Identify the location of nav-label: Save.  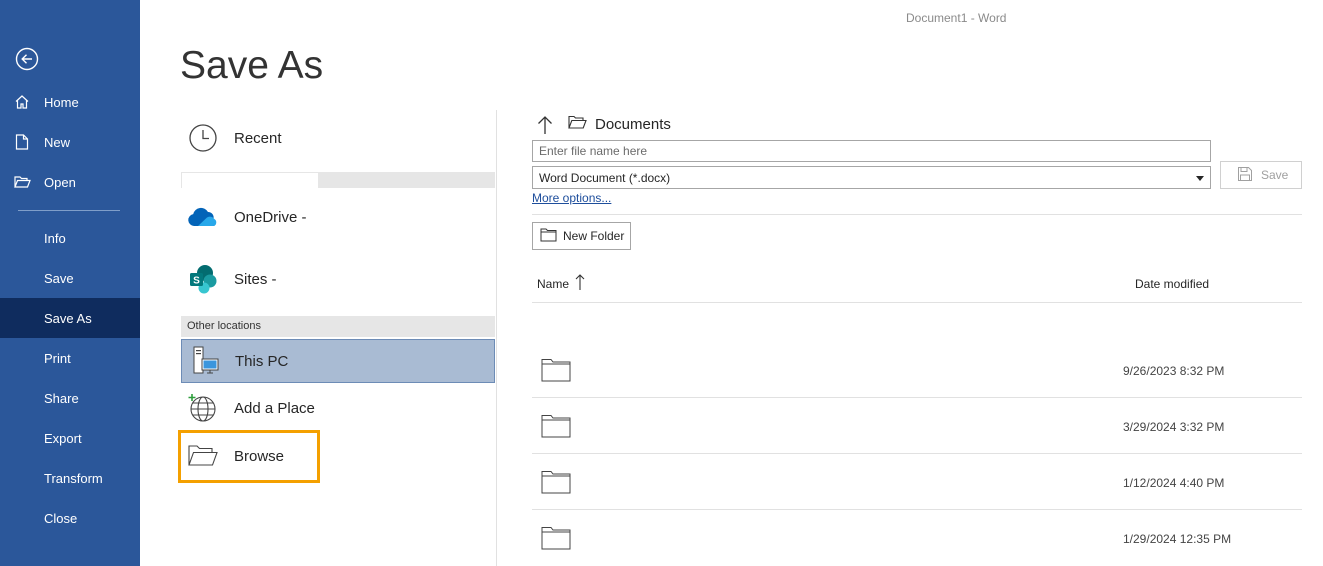
(59, 278).